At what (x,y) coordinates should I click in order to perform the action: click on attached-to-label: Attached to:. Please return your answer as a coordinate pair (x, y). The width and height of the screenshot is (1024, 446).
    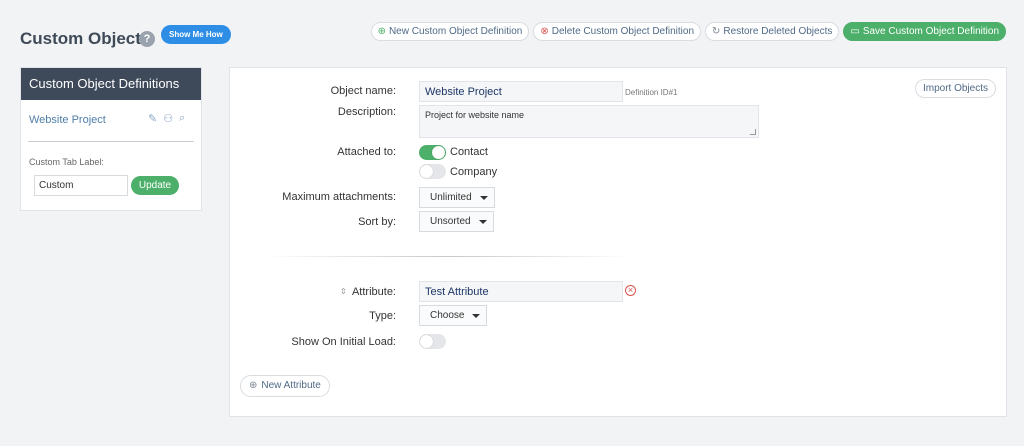
    Looking at the image, I should click on (366, 152).